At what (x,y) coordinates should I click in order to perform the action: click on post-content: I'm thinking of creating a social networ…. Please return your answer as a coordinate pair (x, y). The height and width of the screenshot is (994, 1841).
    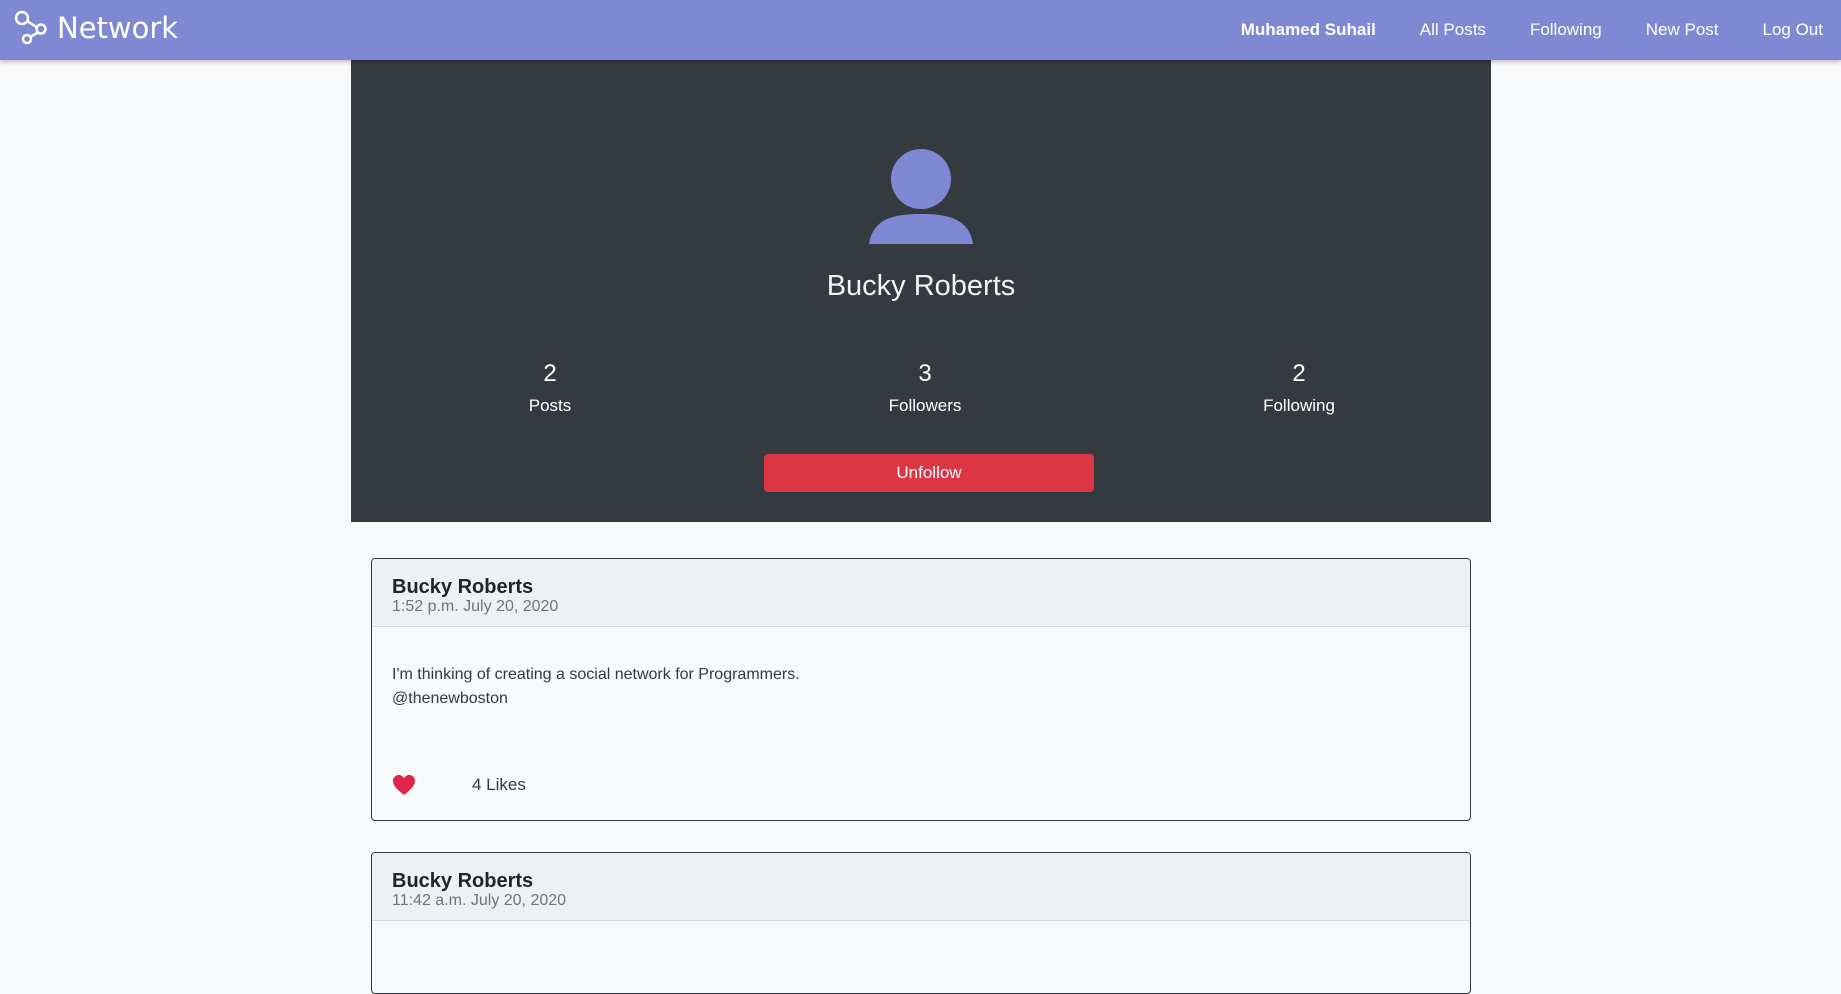
    Looking at the image, I should click on (921, 669).